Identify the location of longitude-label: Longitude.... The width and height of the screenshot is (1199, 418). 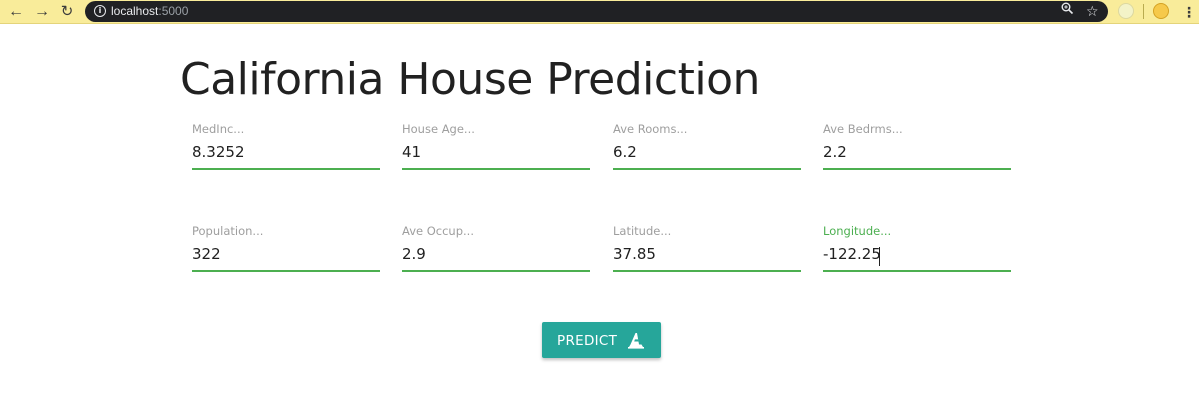
(857, 231).